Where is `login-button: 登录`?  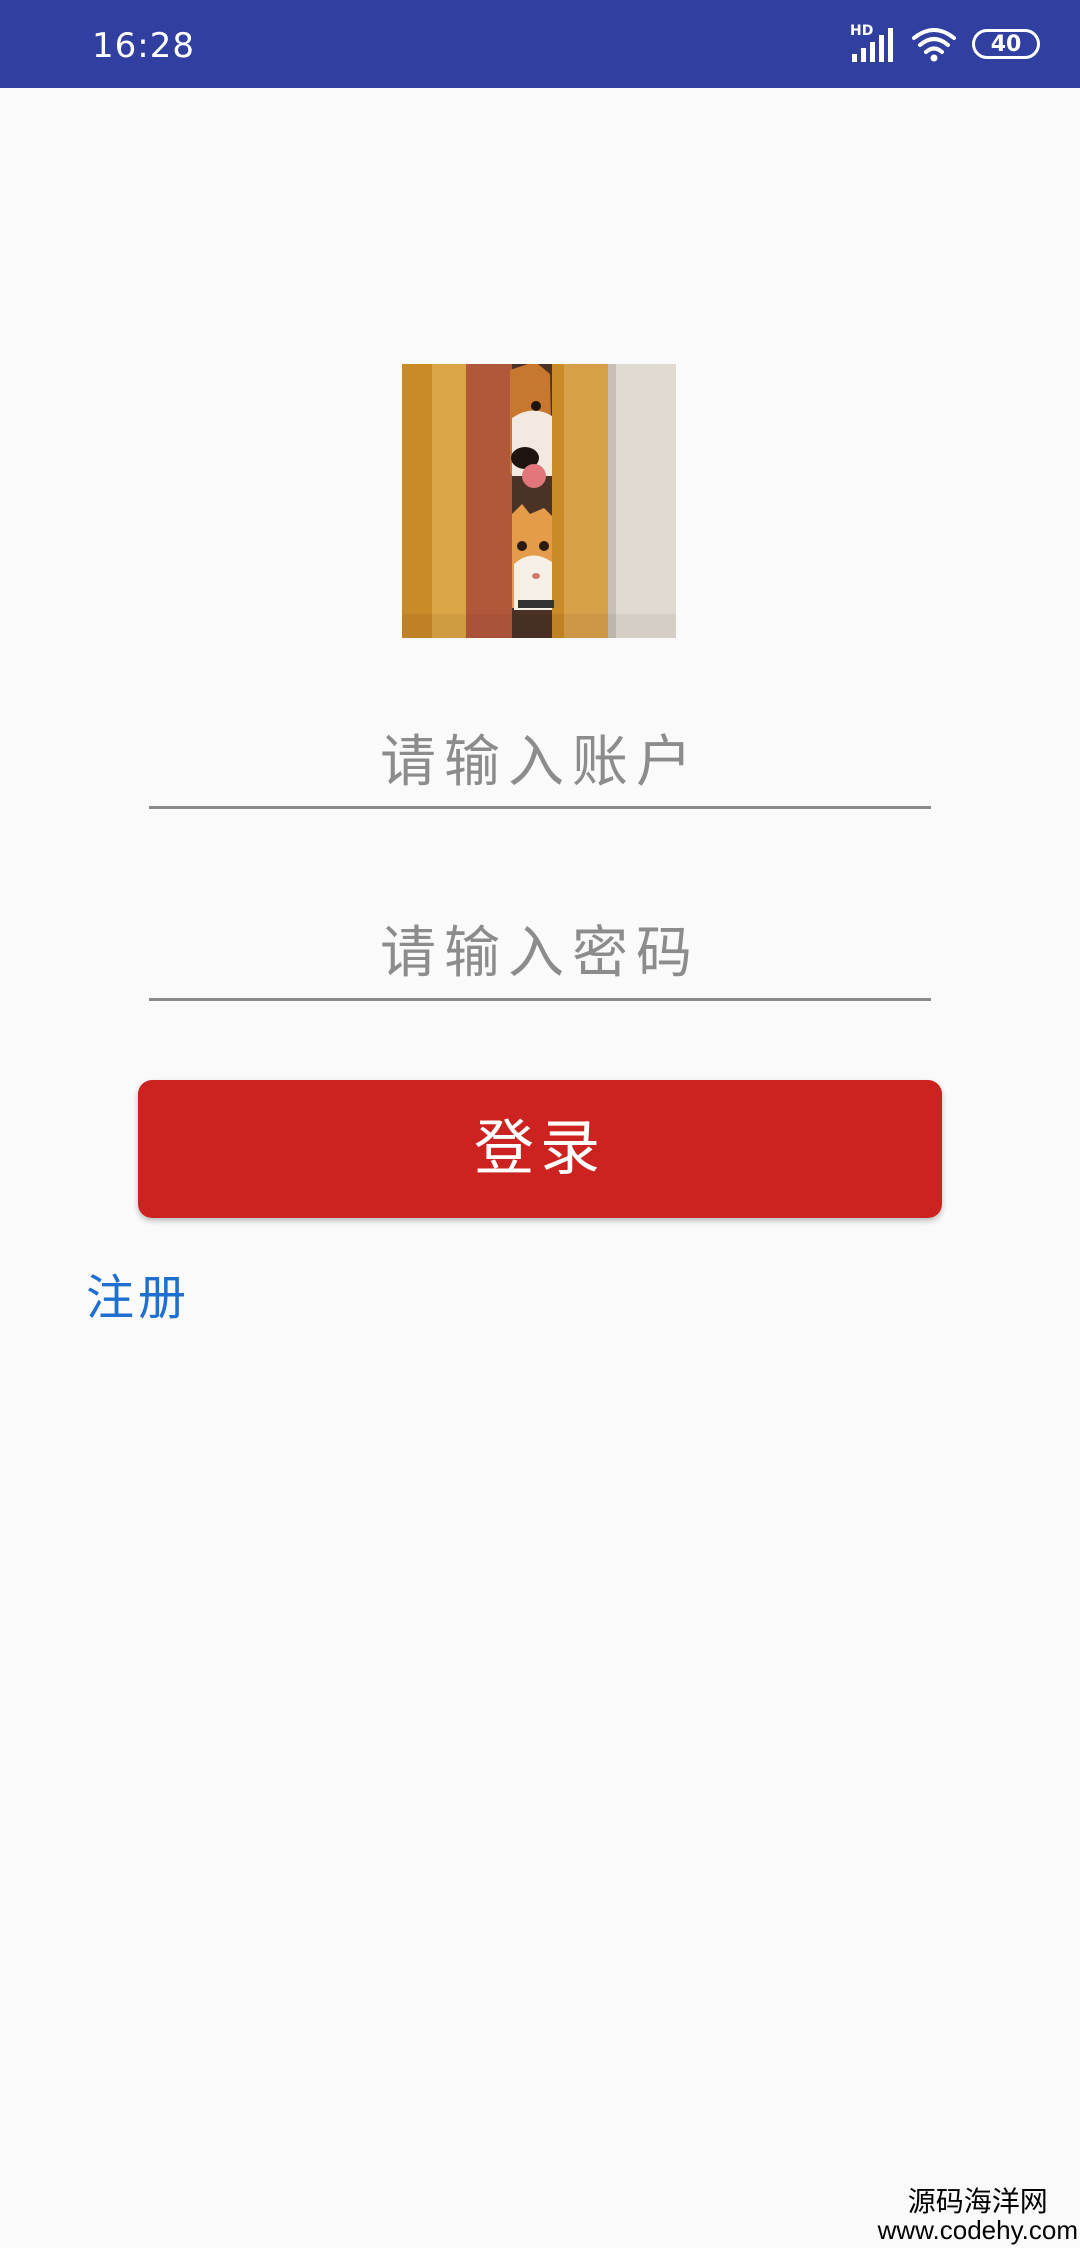
login-button: 登录 is located at coordinates (540, 1149).